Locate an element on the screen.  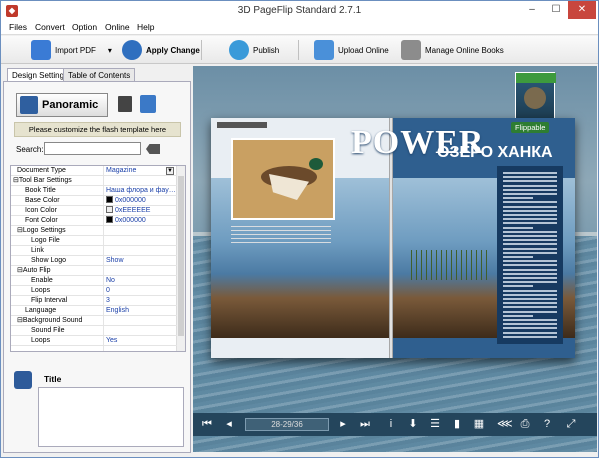
scrollbar-thumb is located at coordinates (181, 256).